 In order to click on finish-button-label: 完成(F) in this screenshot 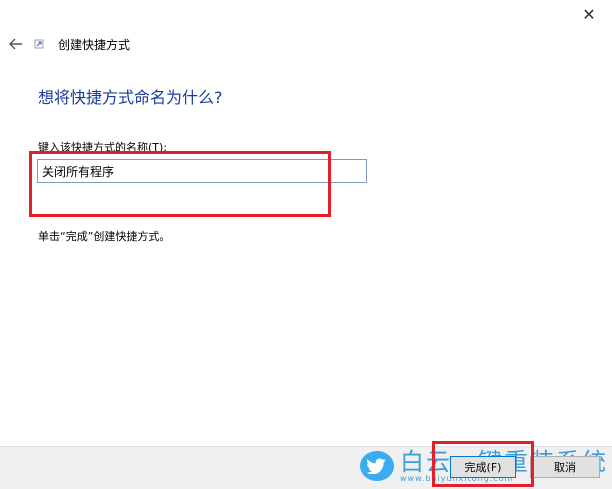, I will do `click(483, 467)`.